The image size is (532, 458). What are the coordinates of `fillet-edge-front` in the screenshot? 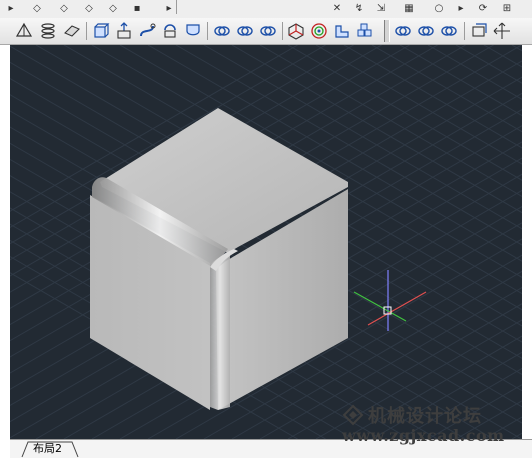 It's located at (220, 331).